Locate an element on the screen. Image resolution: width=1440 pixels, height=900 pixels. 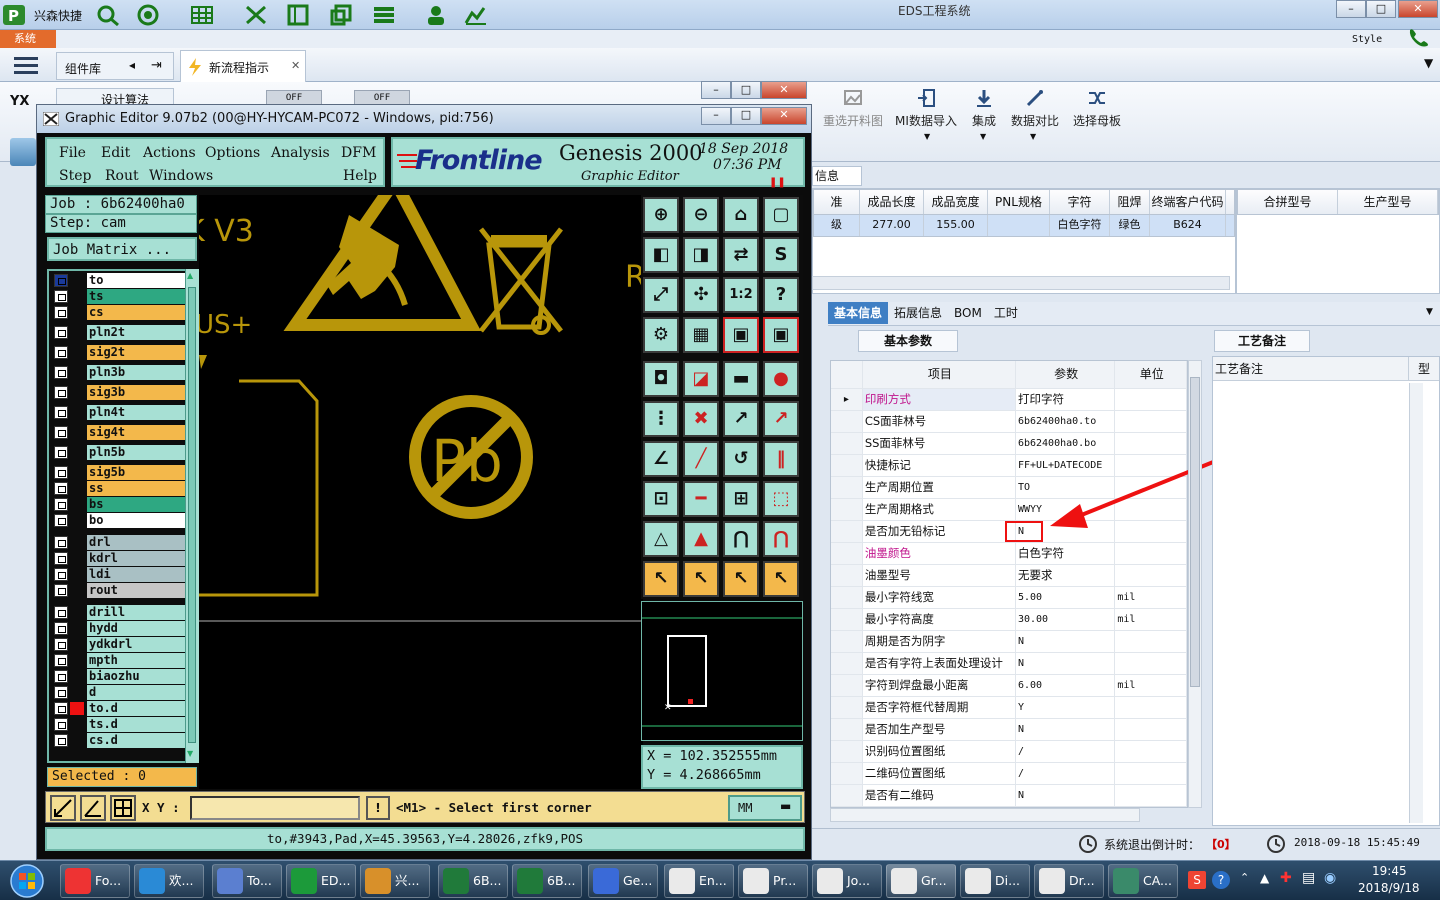
pause-icon: ❚❚ is located at coordinates (777, 182).